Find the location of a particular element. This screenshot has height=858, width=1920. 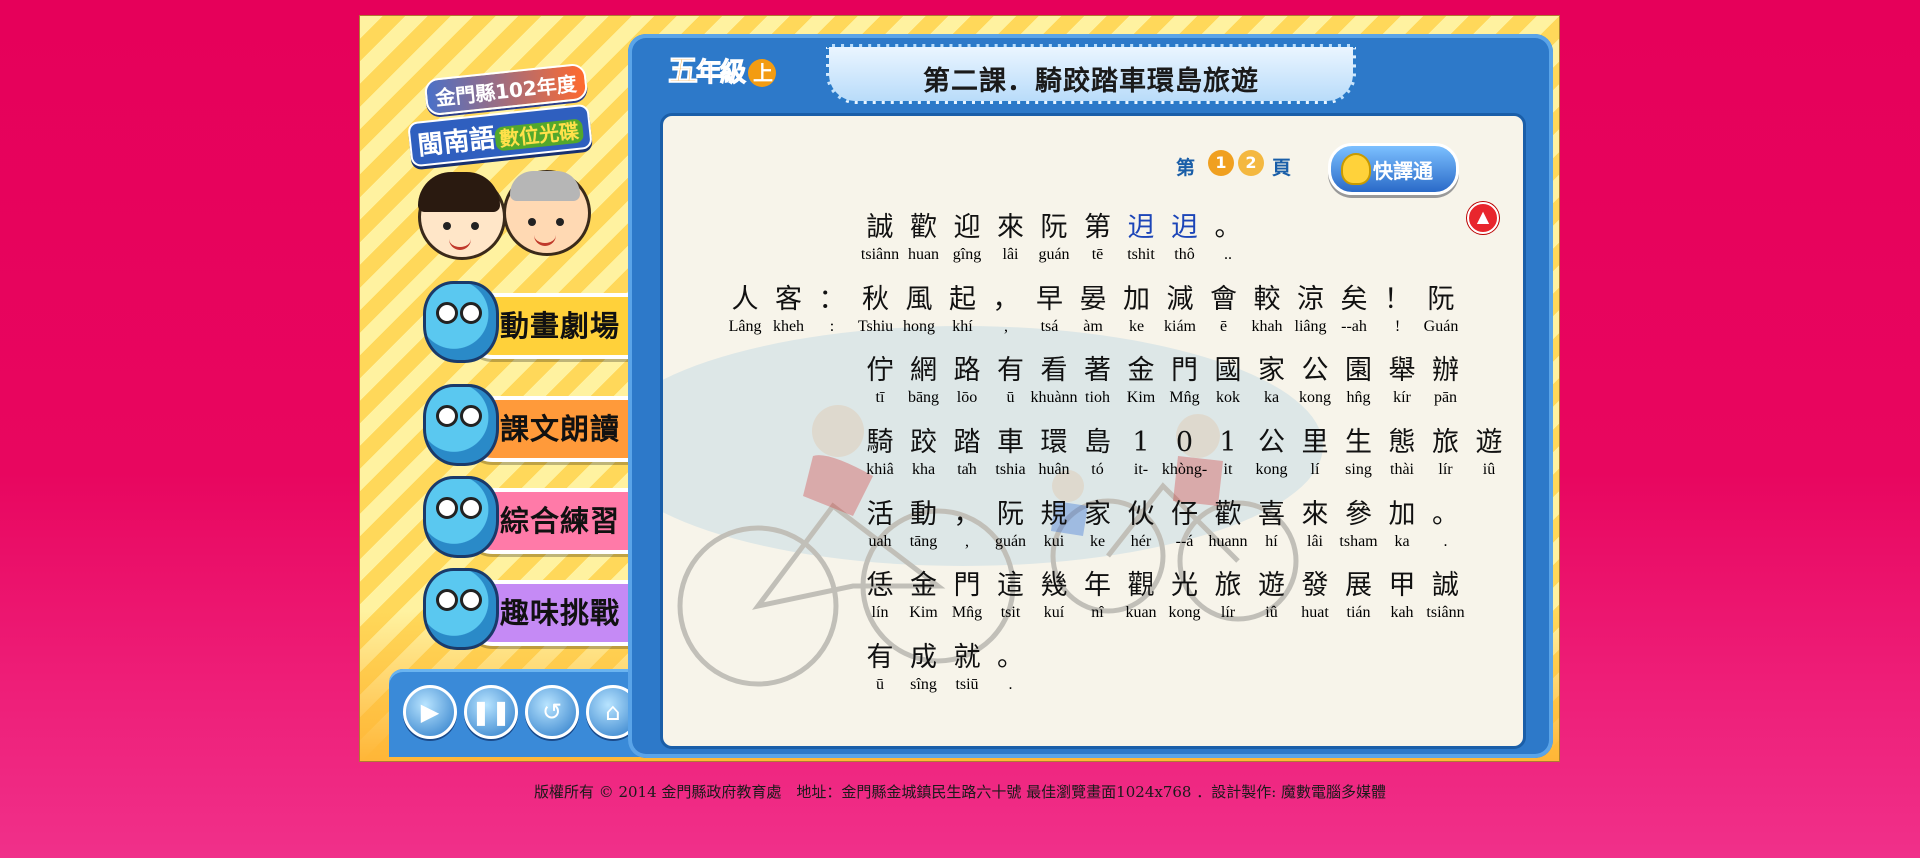

hanzi-character: 仔 is located at coordinates (1184, 514).